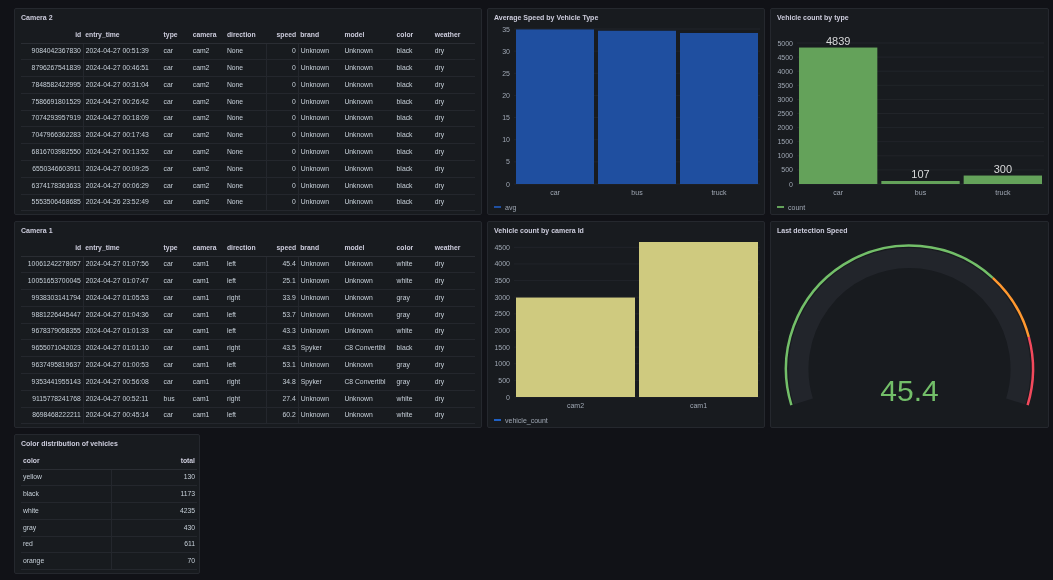 The height and width of the screenshot is (580, 1053). What do you see at coordinates (909, 390) in the screenshot?
I see `gauge-value: 45.4` at bounding box center [909, 390].